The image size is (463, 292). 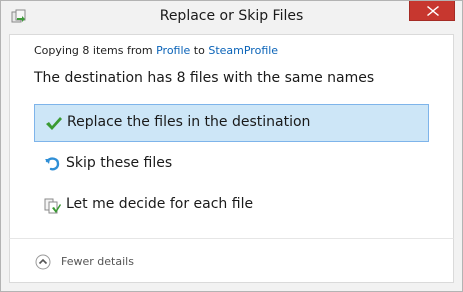 I want to click on skip-files-option: Skip these files, so click(x=231, y=165).